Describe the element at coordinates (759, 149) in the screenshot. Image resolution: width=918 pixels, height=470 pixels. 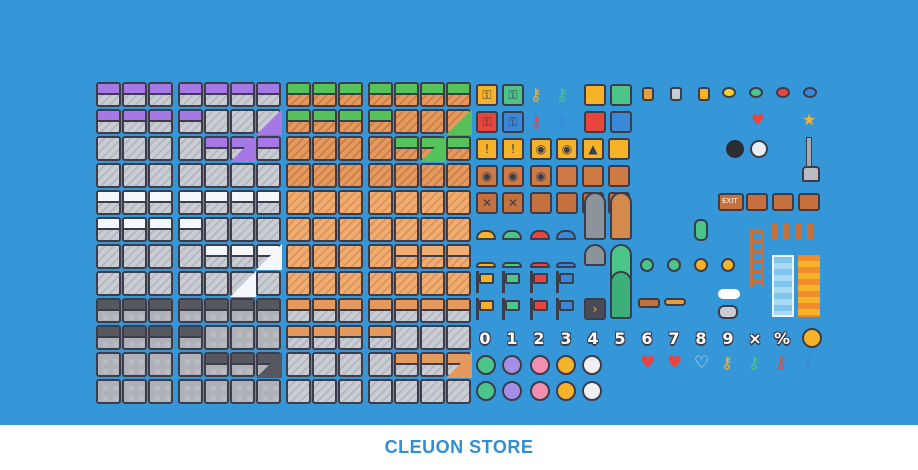
I see `snowball` at that location.